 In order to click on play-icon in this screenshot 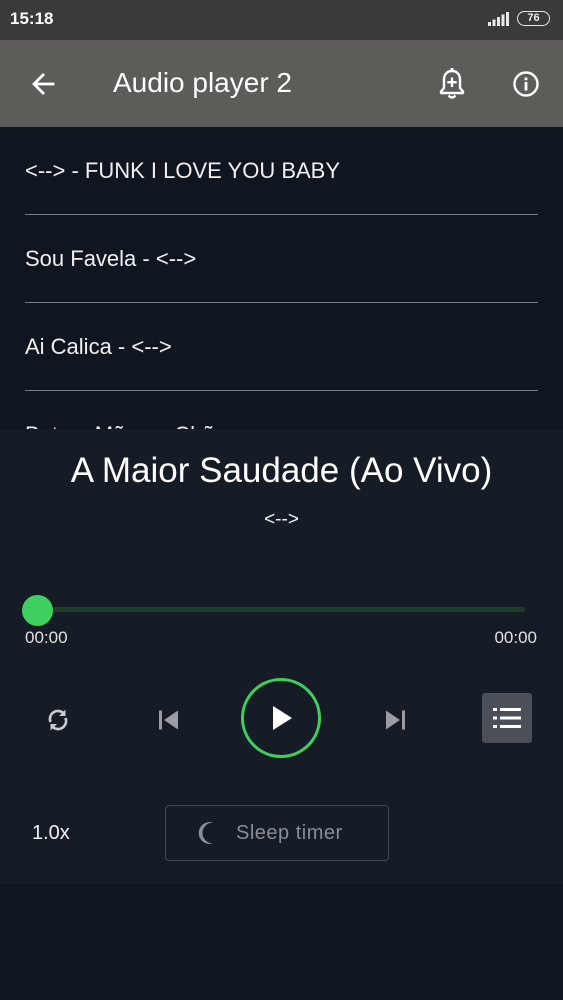, I will do `click(282, 718)`.